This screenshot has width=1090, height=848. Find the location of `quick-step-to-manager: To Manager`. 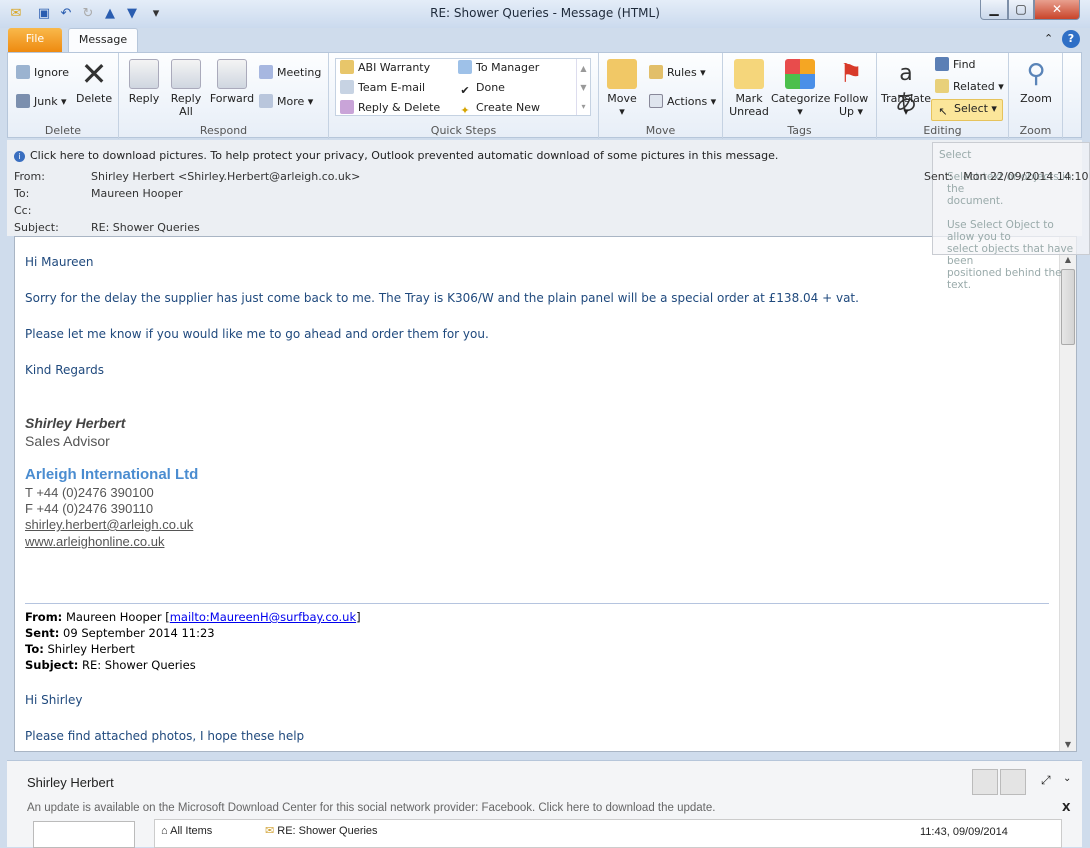

quick-step-to-manager: To Manager is located at coordinates (498, 68).